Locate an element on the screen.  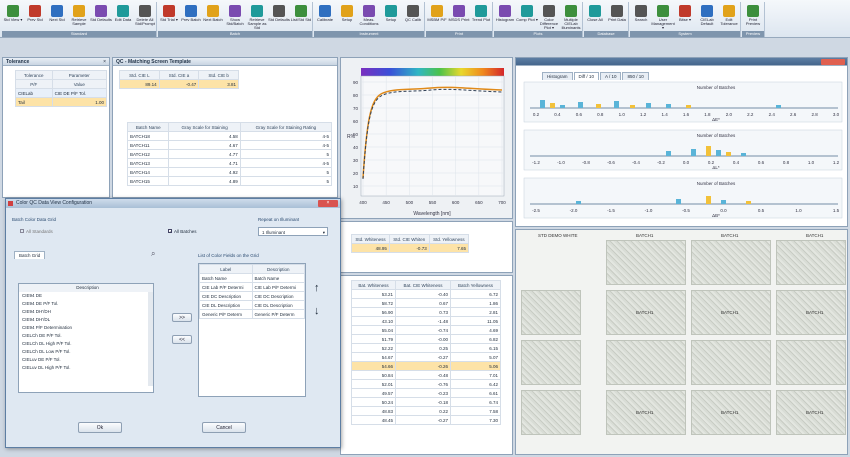
ribbon-button: Close All is located at coordinates (595, 13).